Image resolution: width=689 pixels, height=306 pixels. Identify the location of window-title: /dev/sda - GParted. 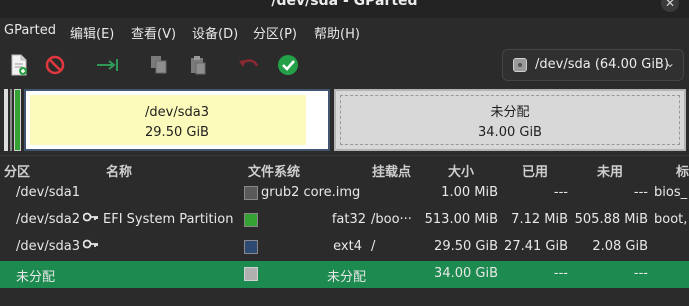
(344, 4).